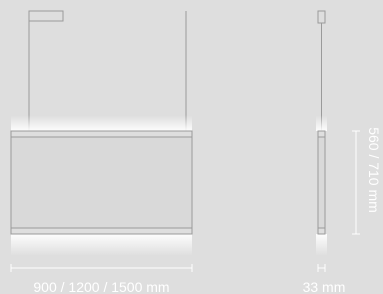 Image resolution: width=383 pixels, height=294 pixels. Describe the element at coordinates (101, 286) in the screenshot. I see `width-dimension-label: 900 / 1200 / 1500 mm` at that location.